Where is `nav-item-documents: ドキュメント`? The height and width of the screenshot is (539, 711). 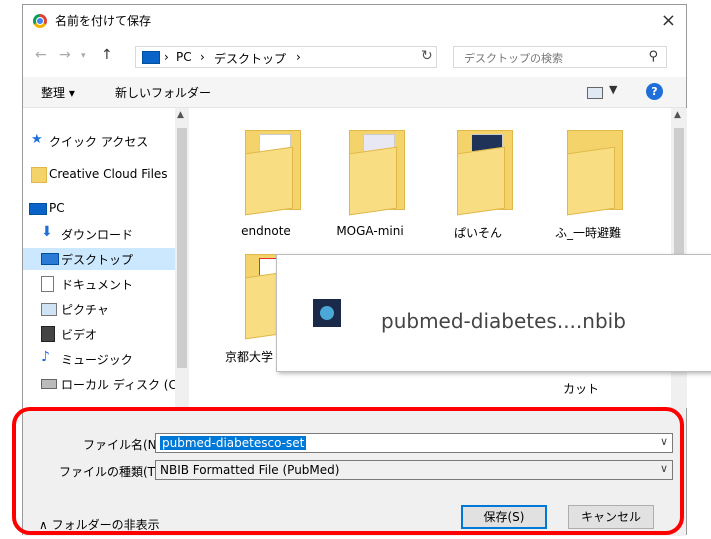 nav-item-documents: ドキュメント is located at coordinates (99, 284).